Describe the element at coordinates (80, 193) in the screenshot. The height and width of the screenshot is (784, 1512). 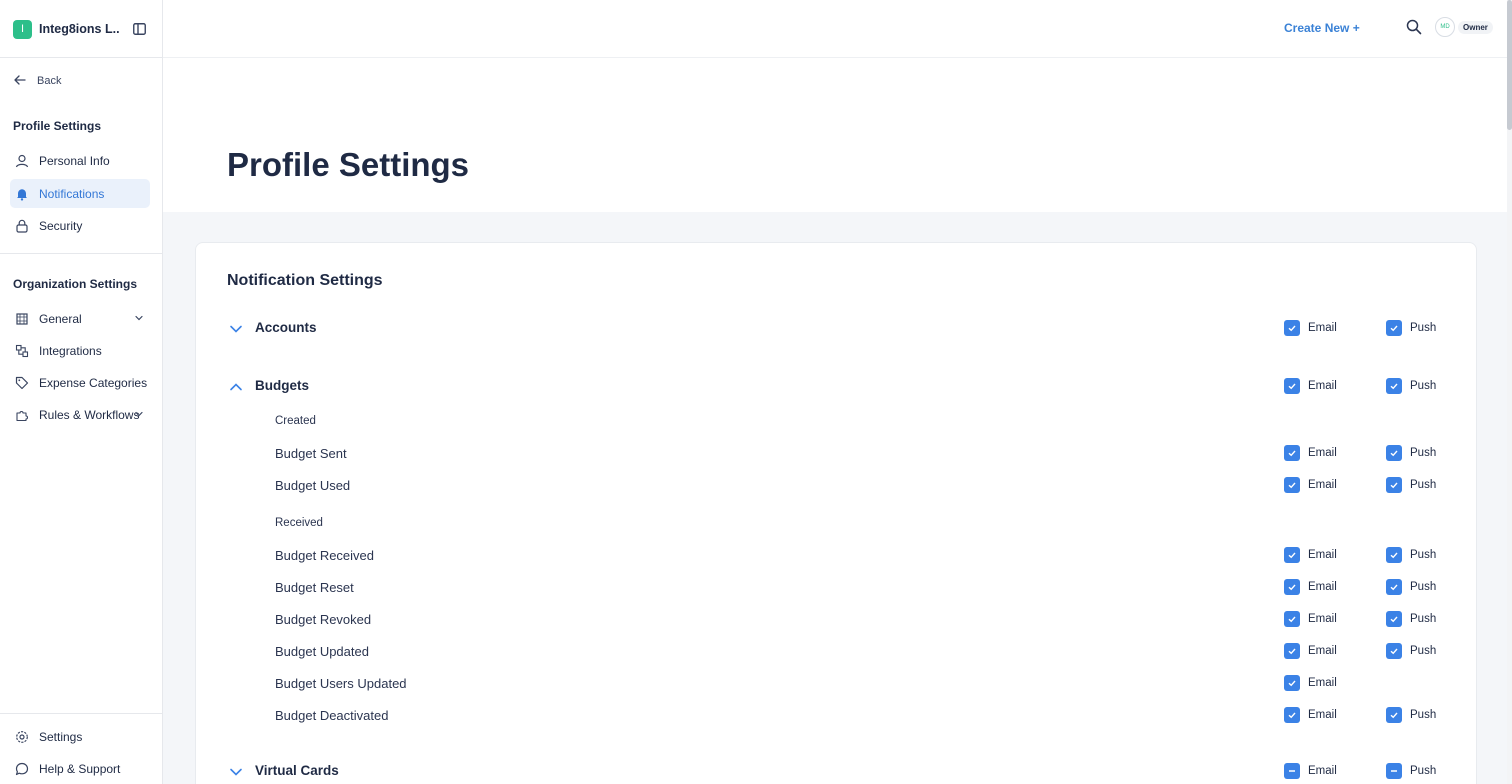
I see `sidebar-item-notifications: Notifications` at that location.